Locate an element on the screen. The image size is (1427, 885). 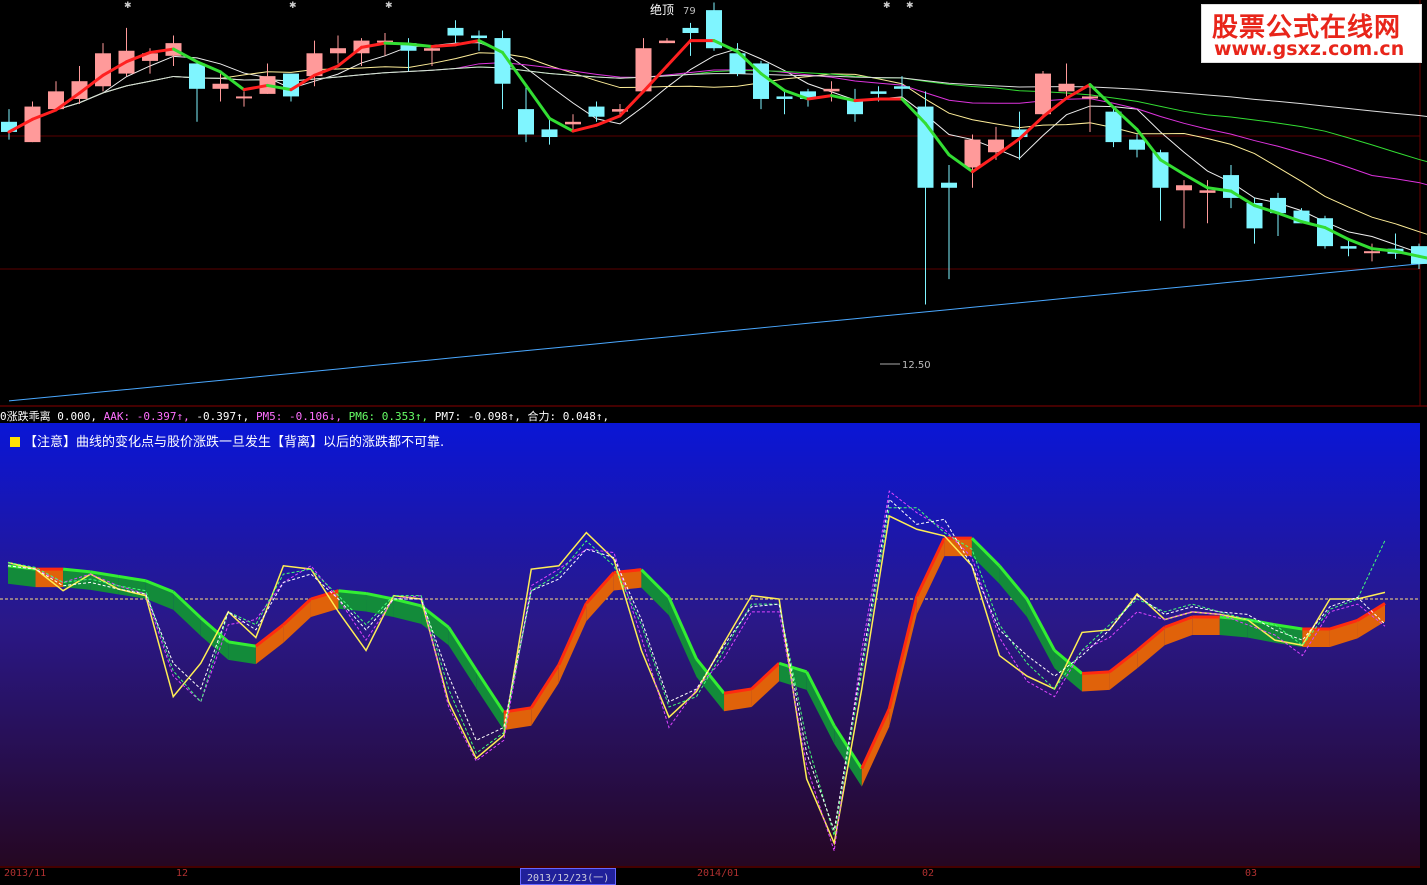
x-axis-label-2013-11: 2013/11 is located at coordinates (25, 873).